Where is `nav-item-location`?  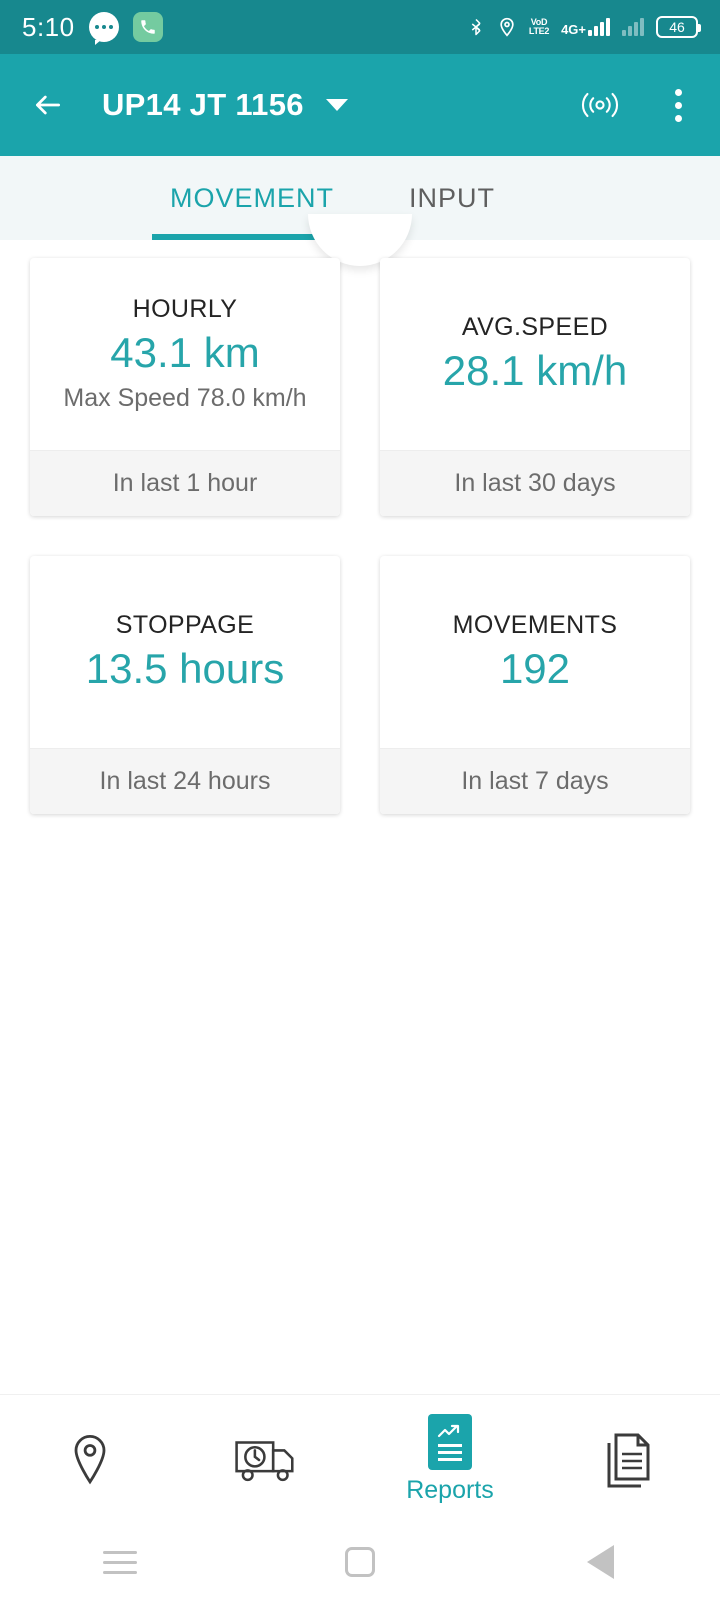
nav-item-location is located at coordinates (90, 1459).